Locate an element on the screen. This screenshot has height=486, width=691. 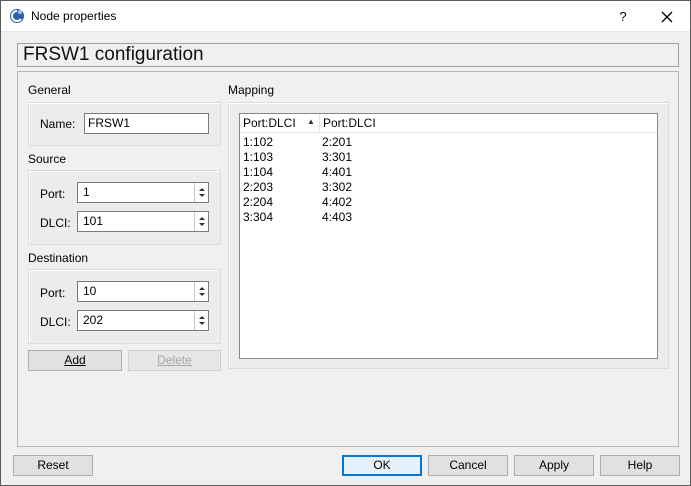
help-icon: ? is located at coordinates (623, 17).